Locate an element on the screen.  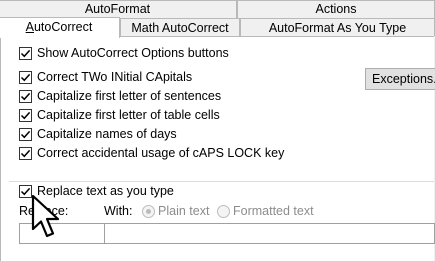
tab-autoformat-as-you-type-label: AutoFormat As You Type is located at coordinates (337, 28).